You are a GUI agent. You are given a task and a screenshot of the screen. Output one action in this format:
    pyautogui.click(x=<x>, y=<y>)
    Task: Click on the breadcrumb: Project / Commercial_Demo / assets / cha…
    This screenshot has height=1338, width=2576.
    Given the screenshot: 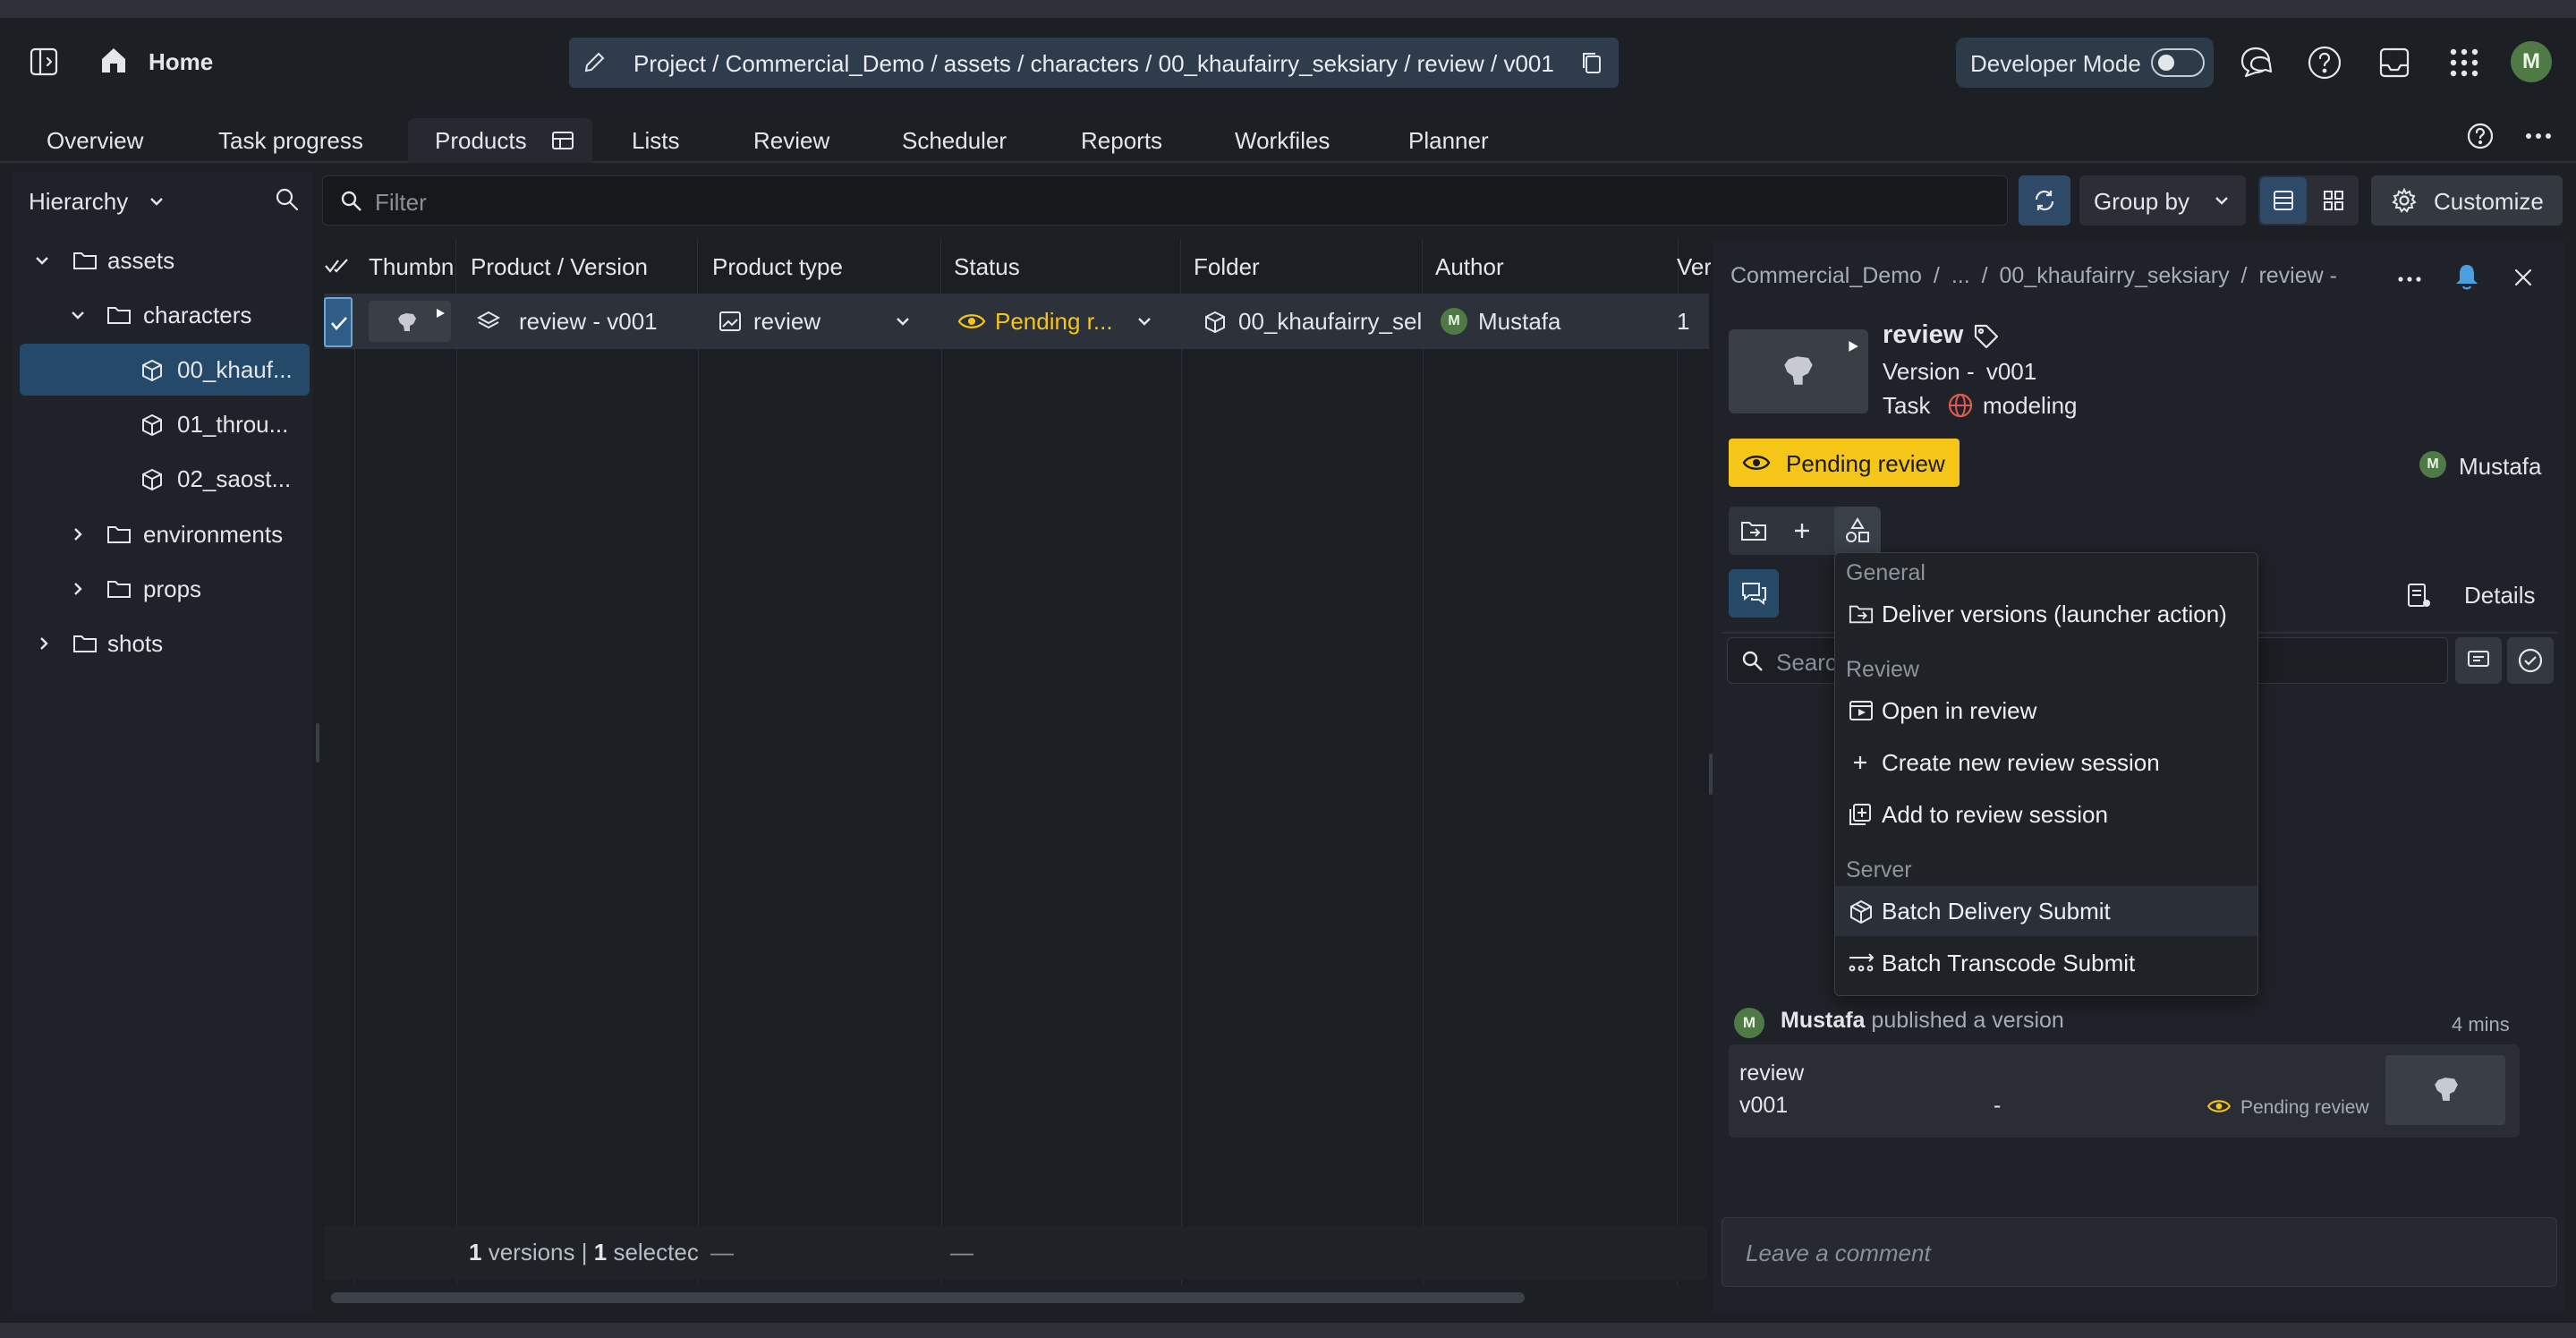 What is the action you would take?
    pyautogui.click(x=1094, y=63)
    